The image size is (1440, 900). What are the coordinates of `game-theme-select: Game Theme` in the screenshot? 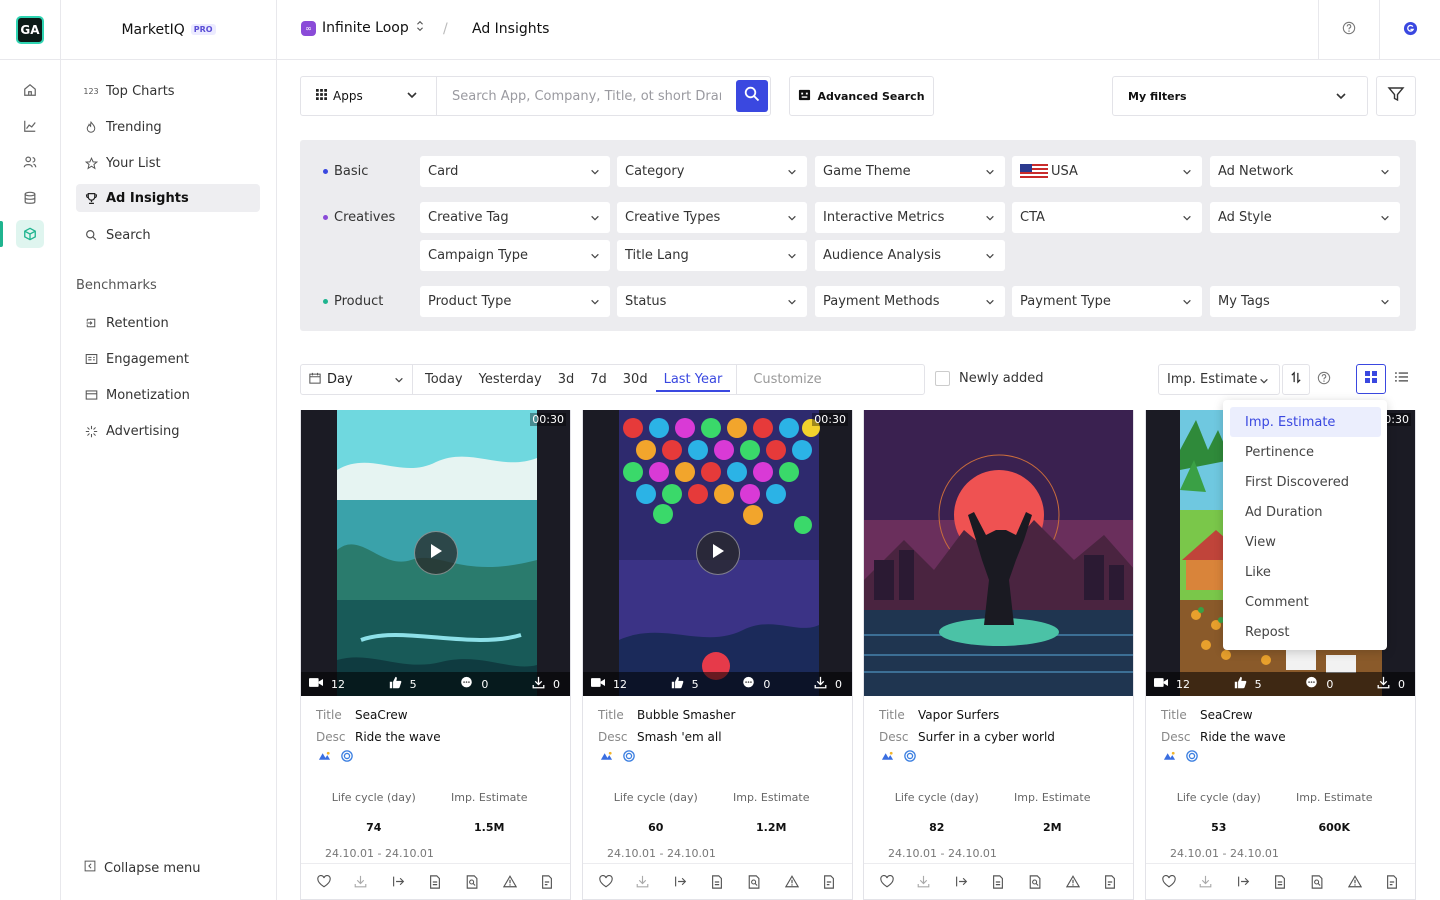 It's located at (910, 171).